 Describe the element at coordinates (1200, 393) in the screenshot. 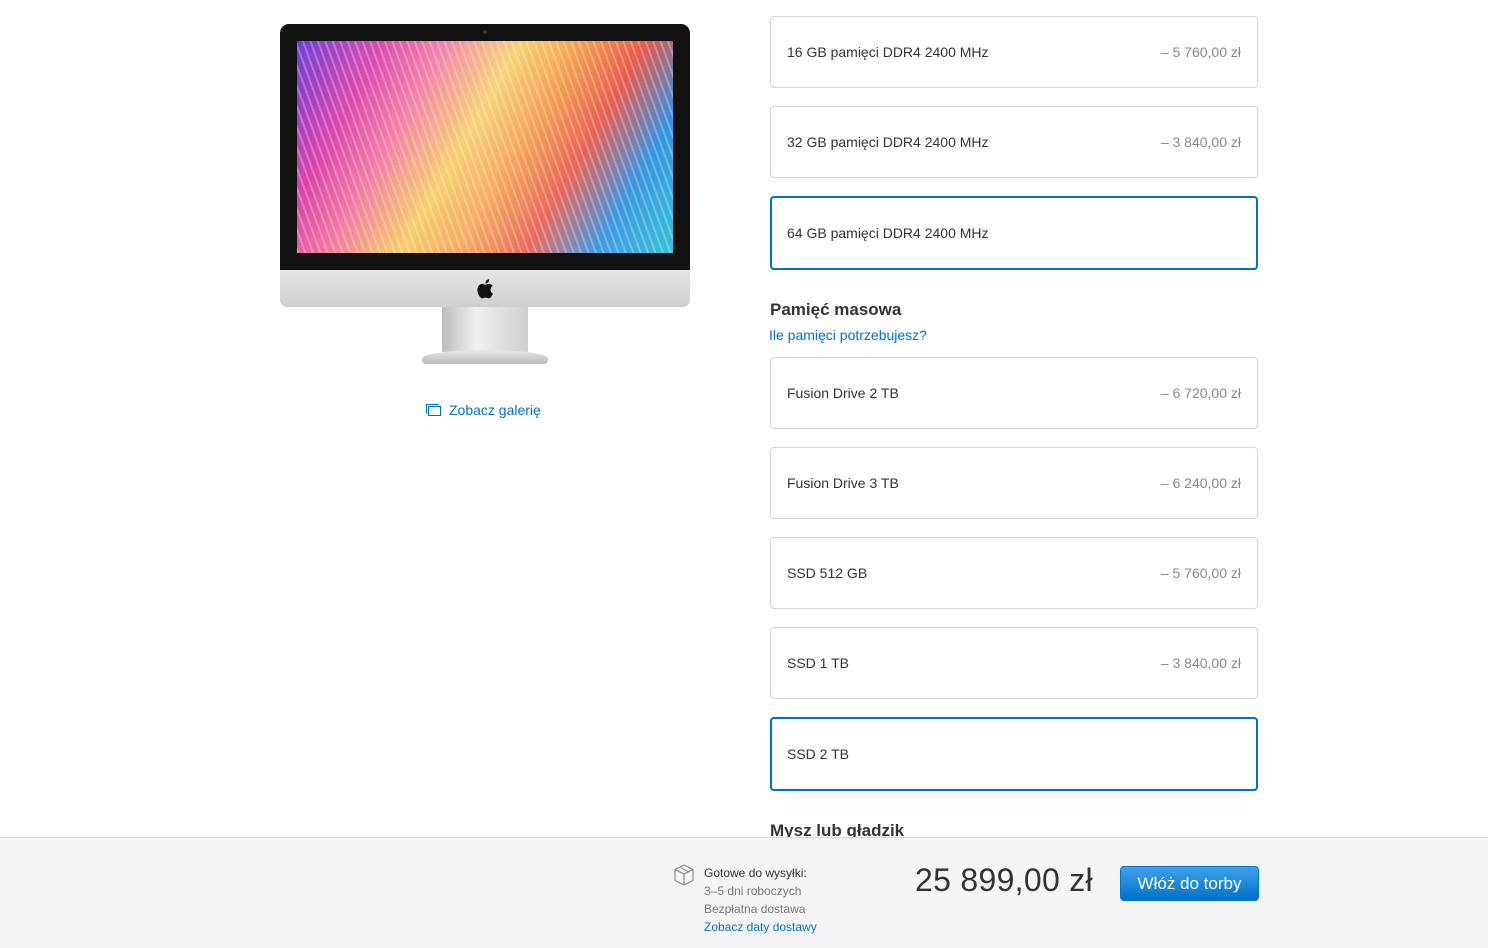

I see `option-price: – 6 720,00 zł` at that location.